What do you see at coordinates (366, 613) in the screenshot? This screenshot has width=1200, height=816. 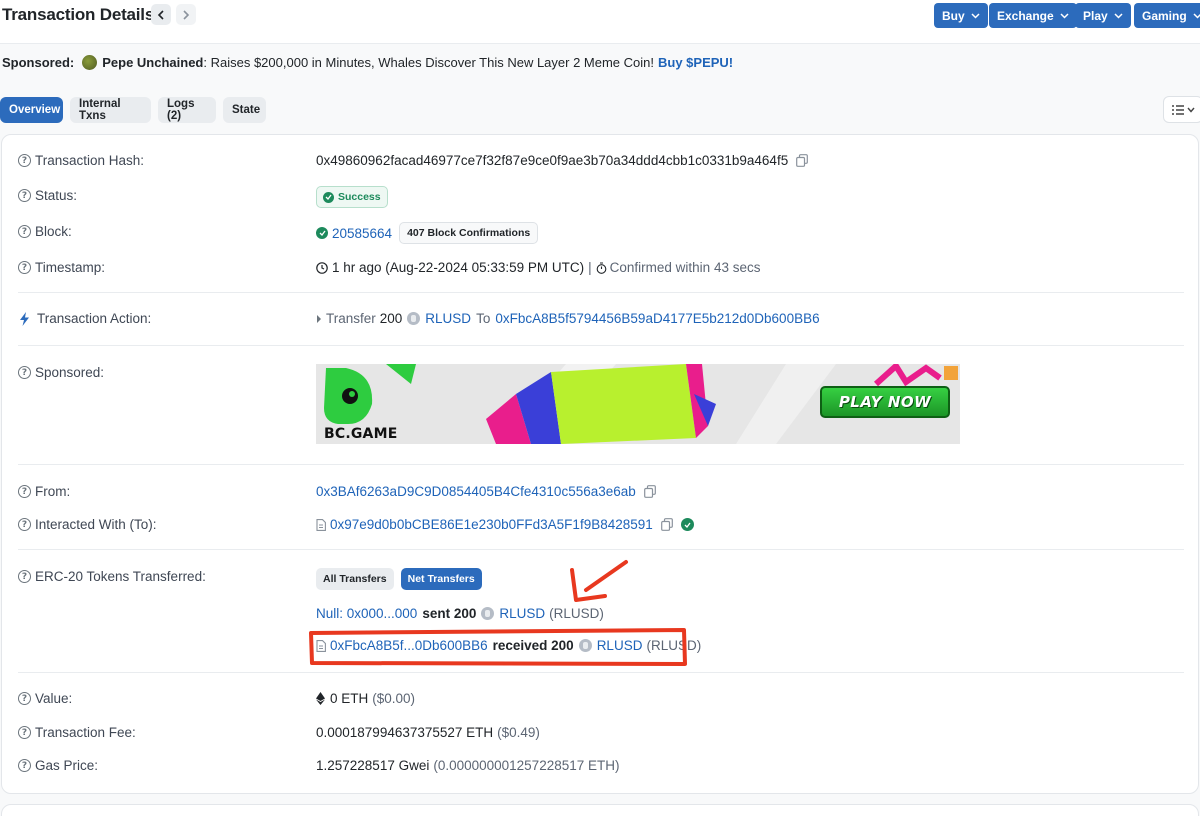 I see `transfer-party-link: Null: 0x000...000` at bounding box center [366, 613].